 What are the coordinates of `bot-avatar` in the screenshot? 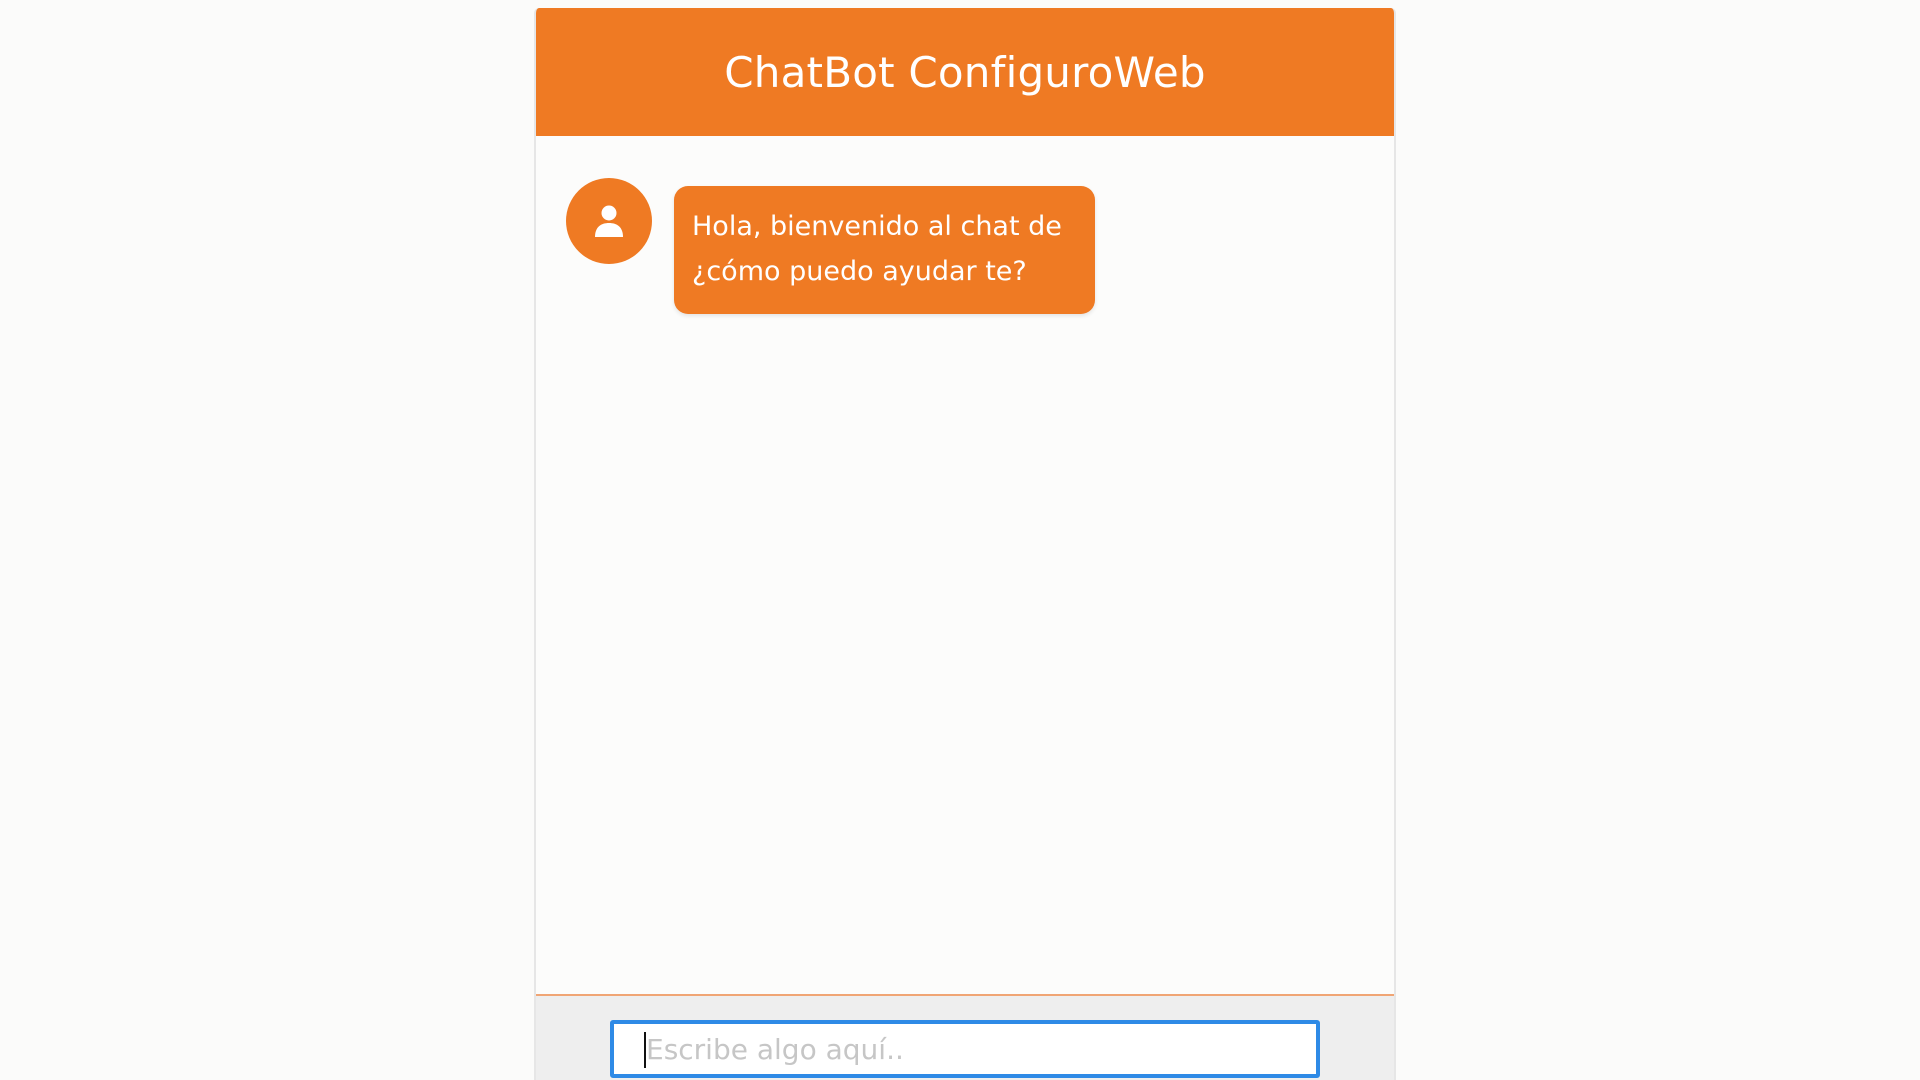 It's located at (609, 221).